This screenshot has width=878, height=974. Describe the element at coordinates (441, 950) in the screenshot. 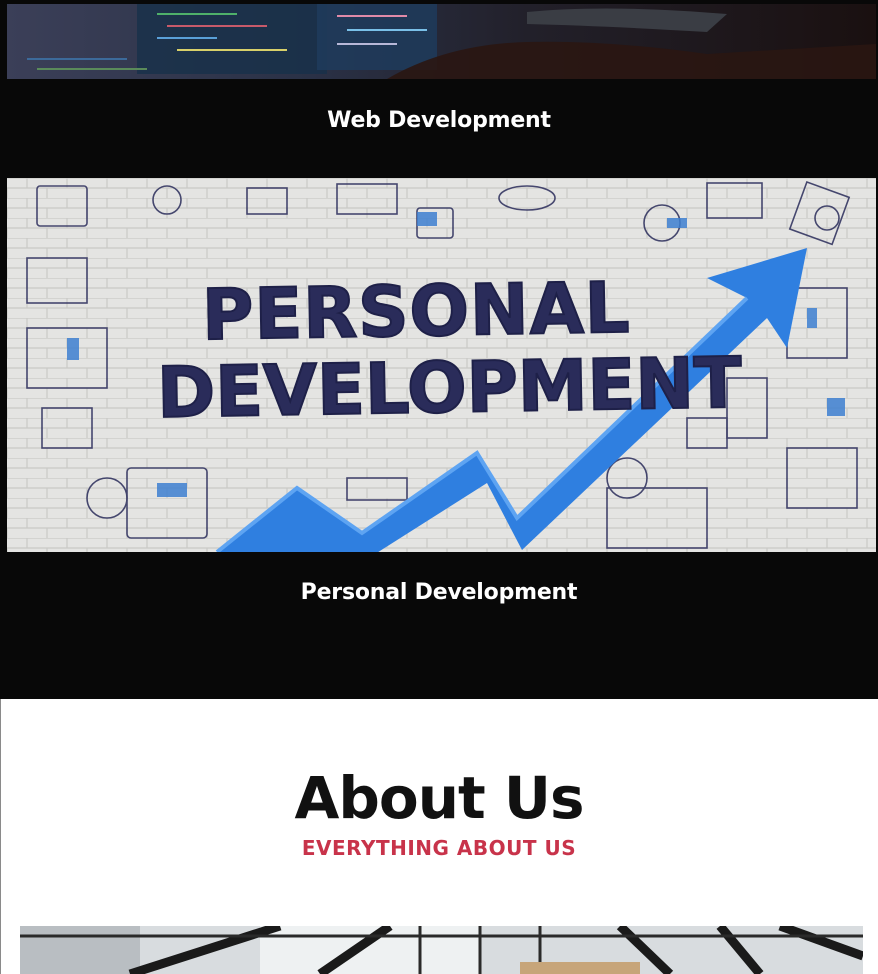

I see `about-image` at that location.